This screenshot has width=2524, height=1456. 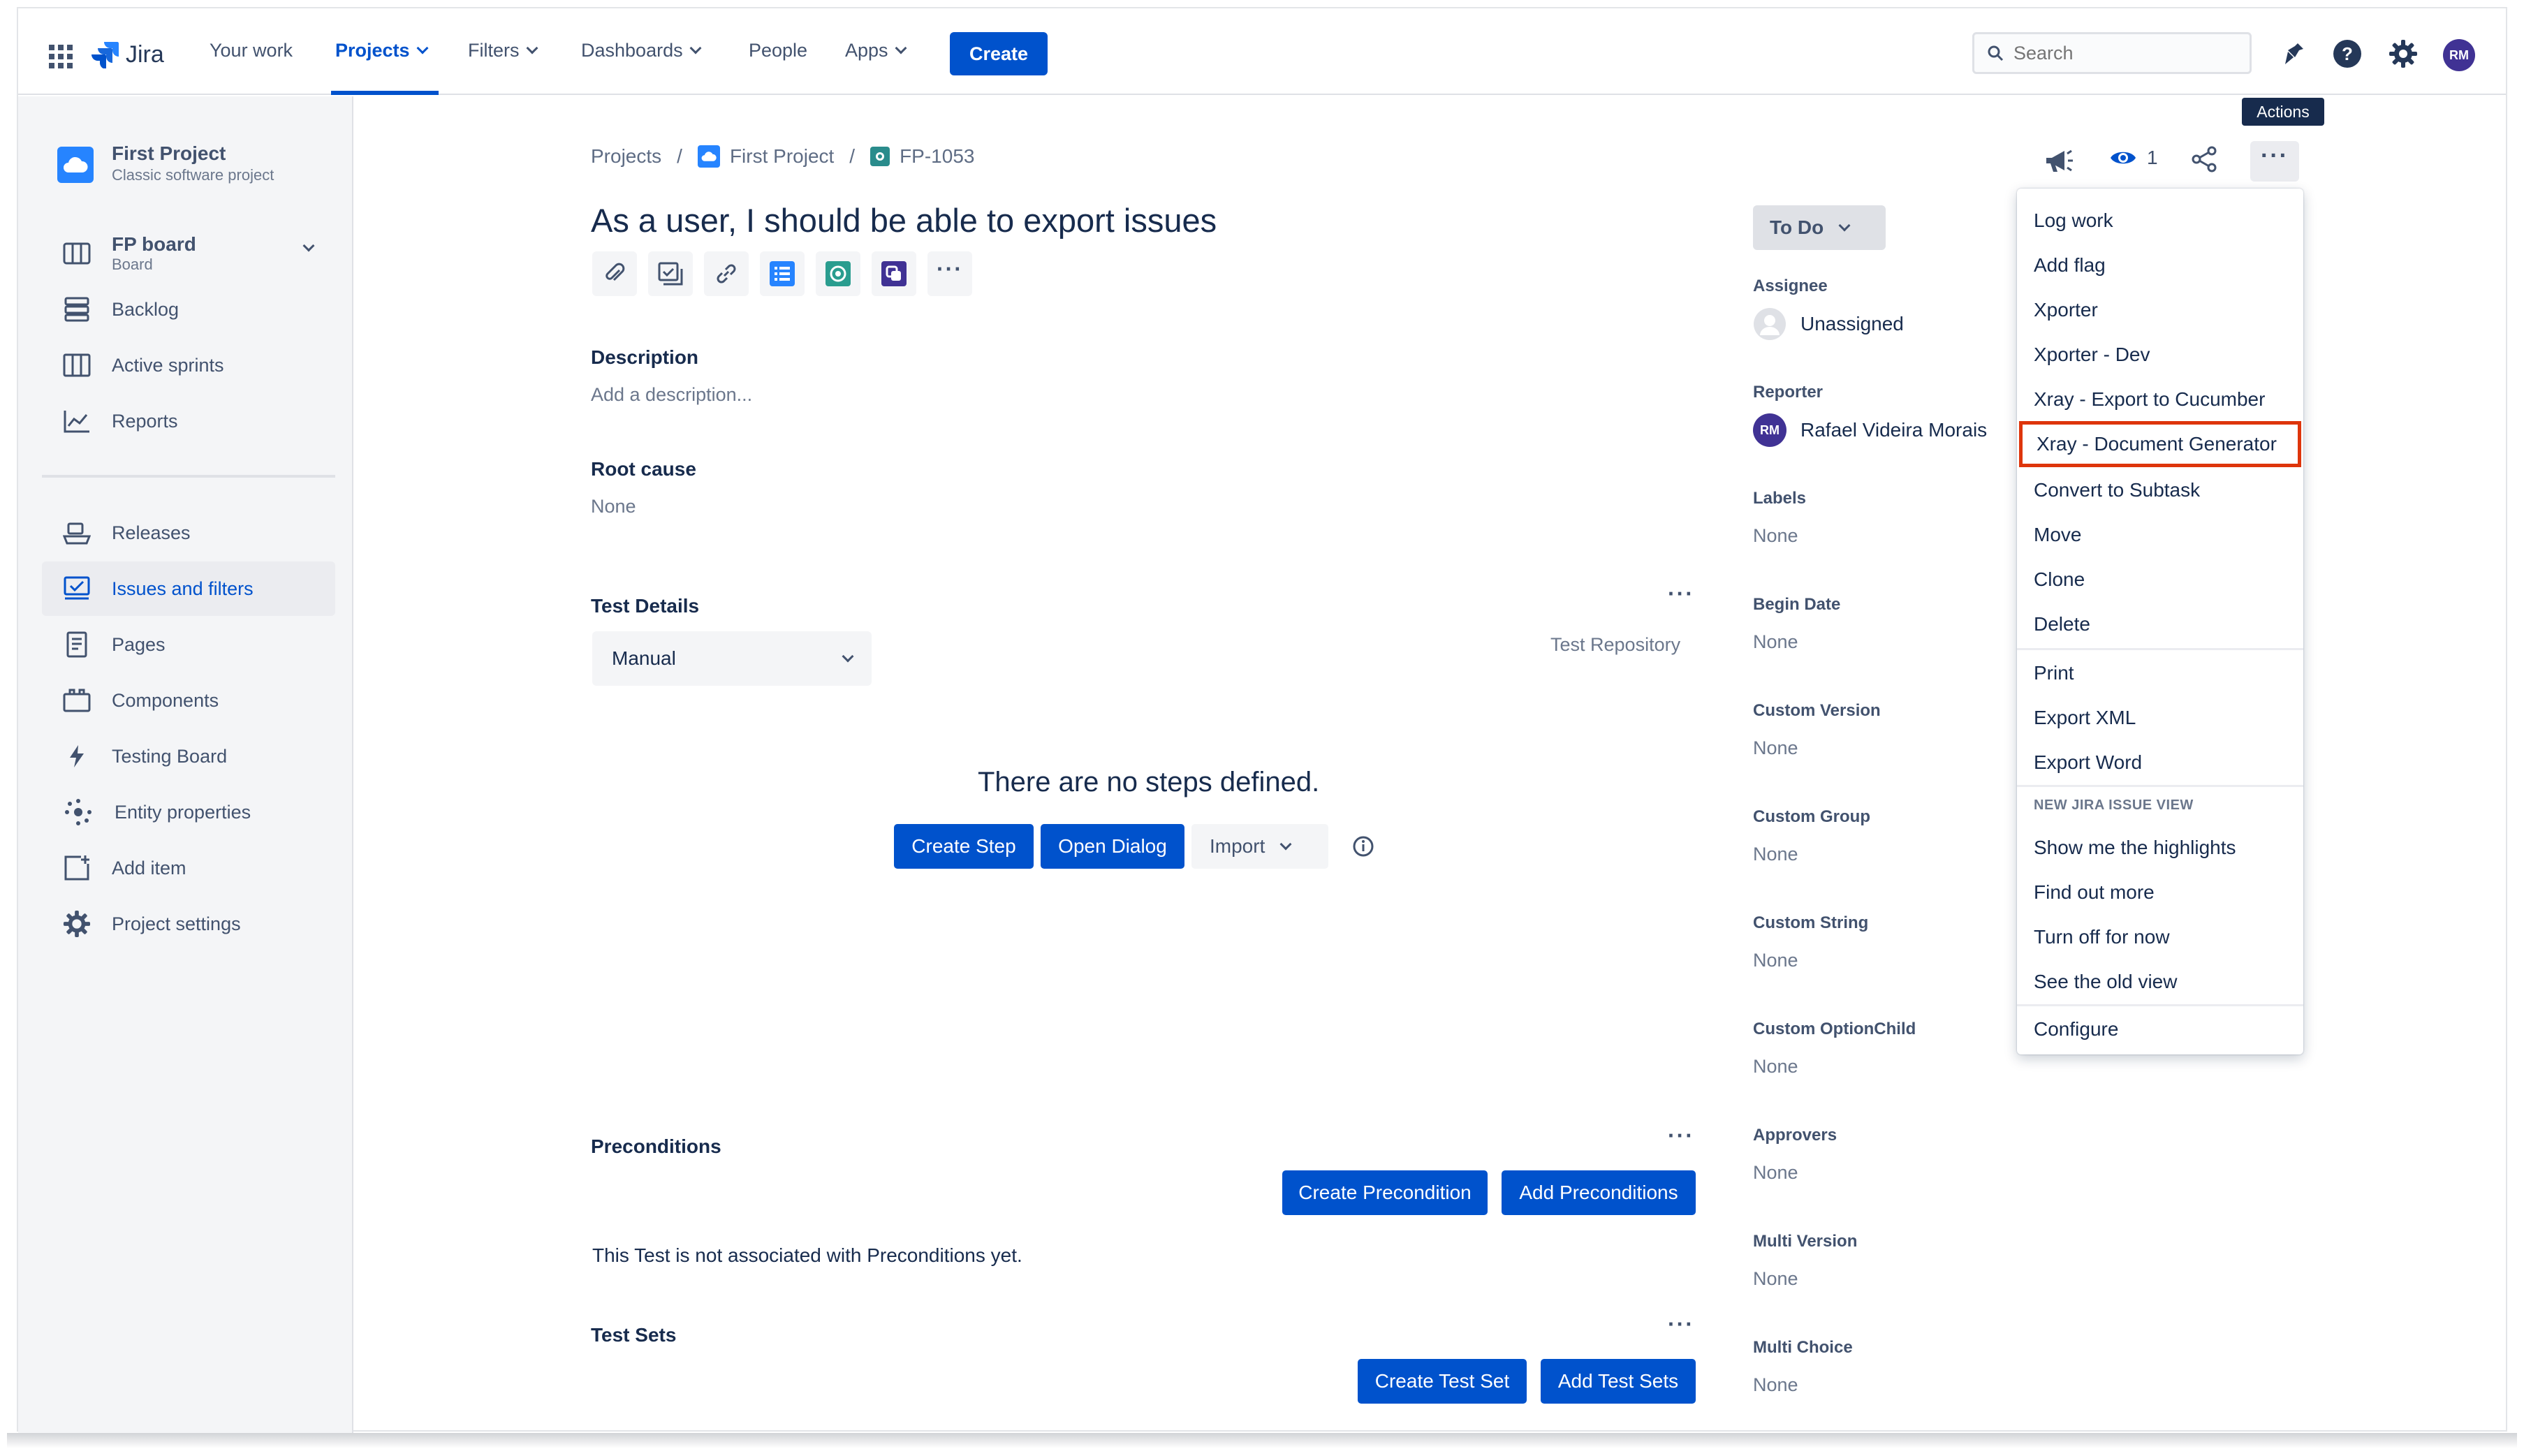 I want to click on preconditions-more-icon: ···, so click(x=1681, y=1136).